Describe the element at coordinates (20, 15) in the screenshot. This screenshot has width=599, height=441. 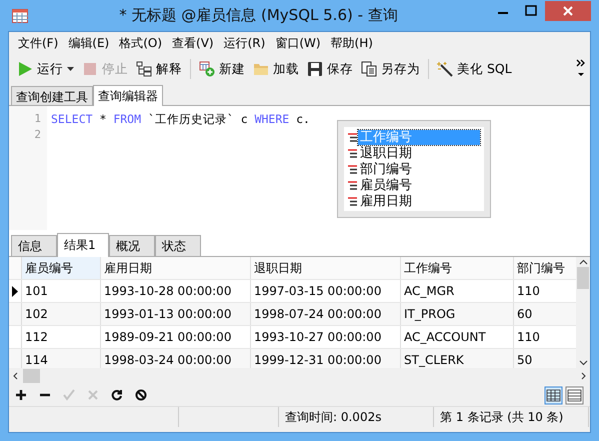
I see `app-icon` at that location.